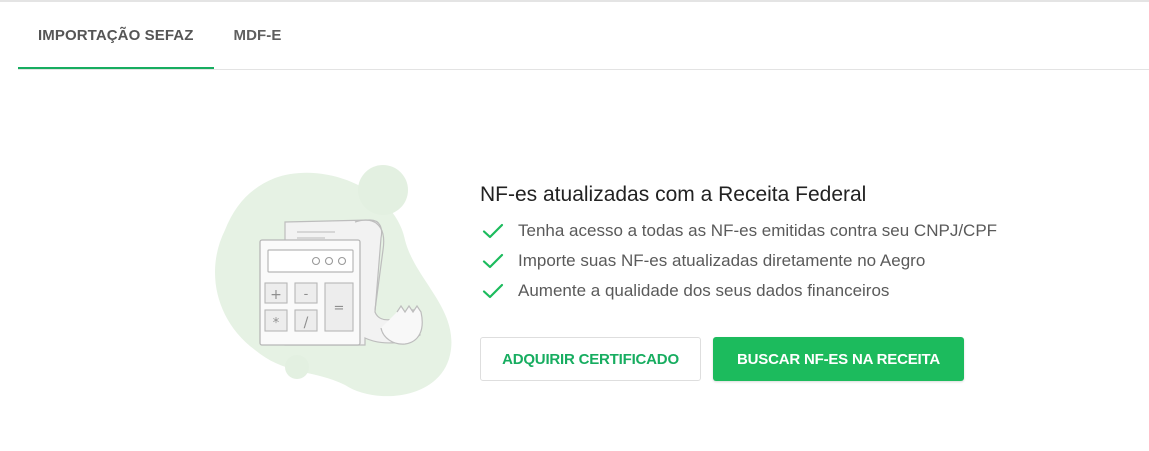  Describe the element at coordinates (583, 69) in the screenshot. I see `tabs-divider` at that location.